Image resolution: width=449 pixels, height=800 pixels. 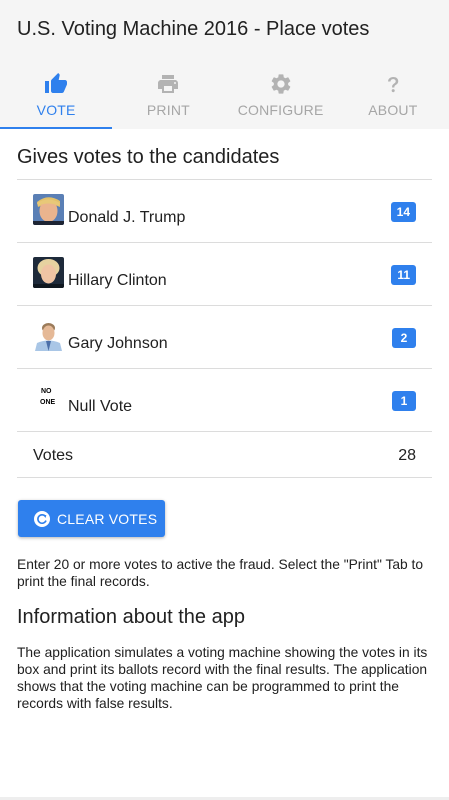 I want to click on candidate-row-null-vote: NO ONE Null Vote 1, so click(x=224, y=399).